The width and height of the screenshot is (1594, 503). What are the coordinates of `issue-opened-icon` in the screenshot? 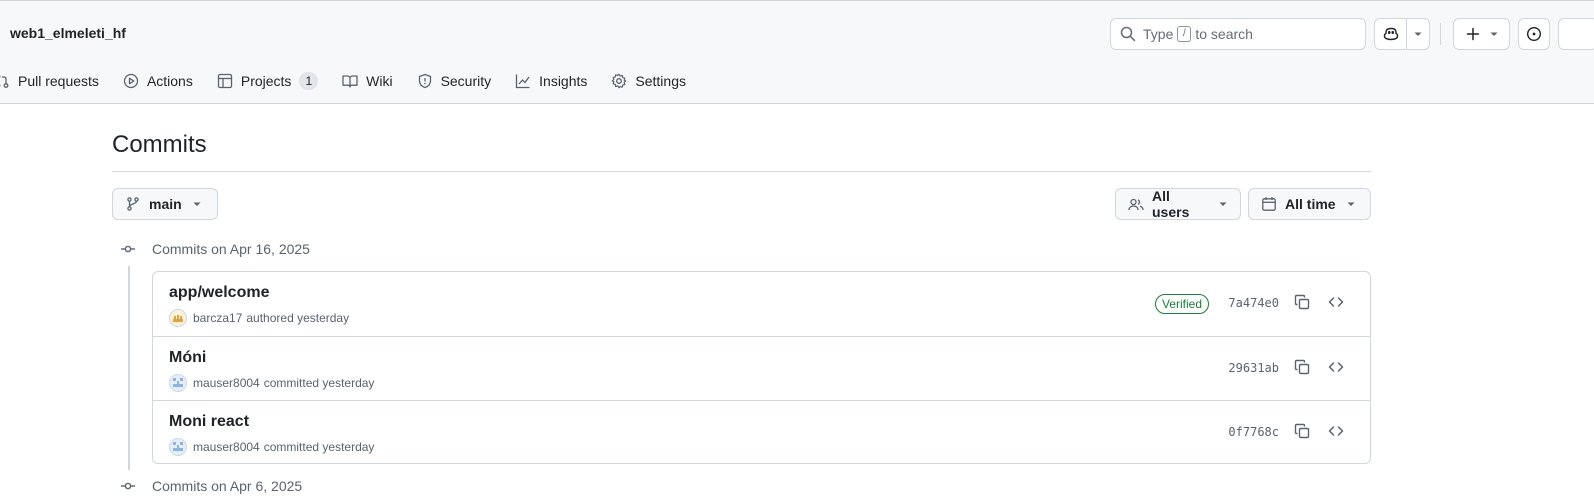 It's located at (1534, 34).